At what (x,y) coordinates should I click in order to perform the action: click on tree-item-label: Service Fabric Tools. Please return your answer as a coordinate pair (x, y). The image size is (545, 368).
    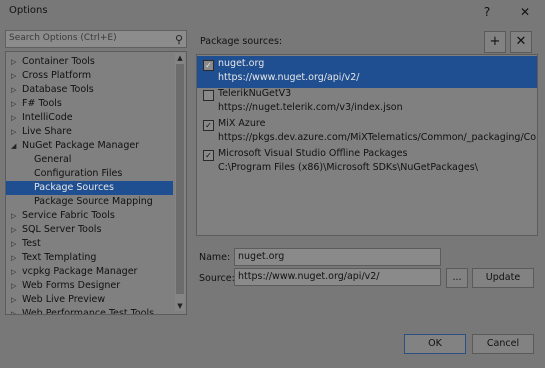
    Looking at the image, I should click on (68, 215).